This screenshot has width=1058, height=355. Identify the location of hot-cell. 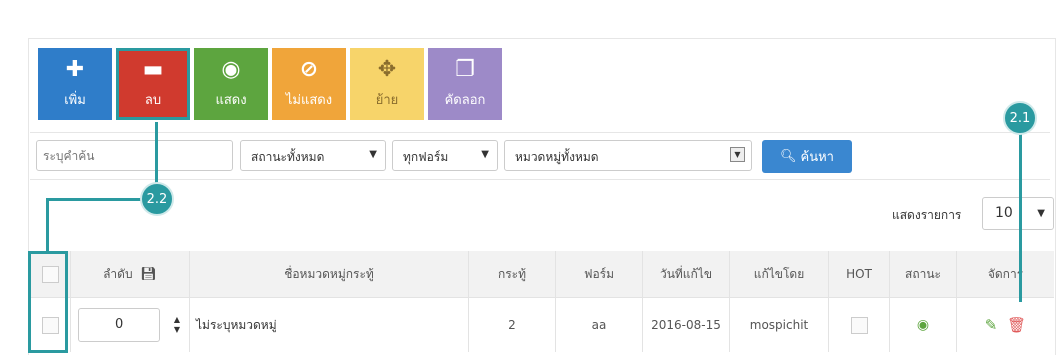
(859, 324).